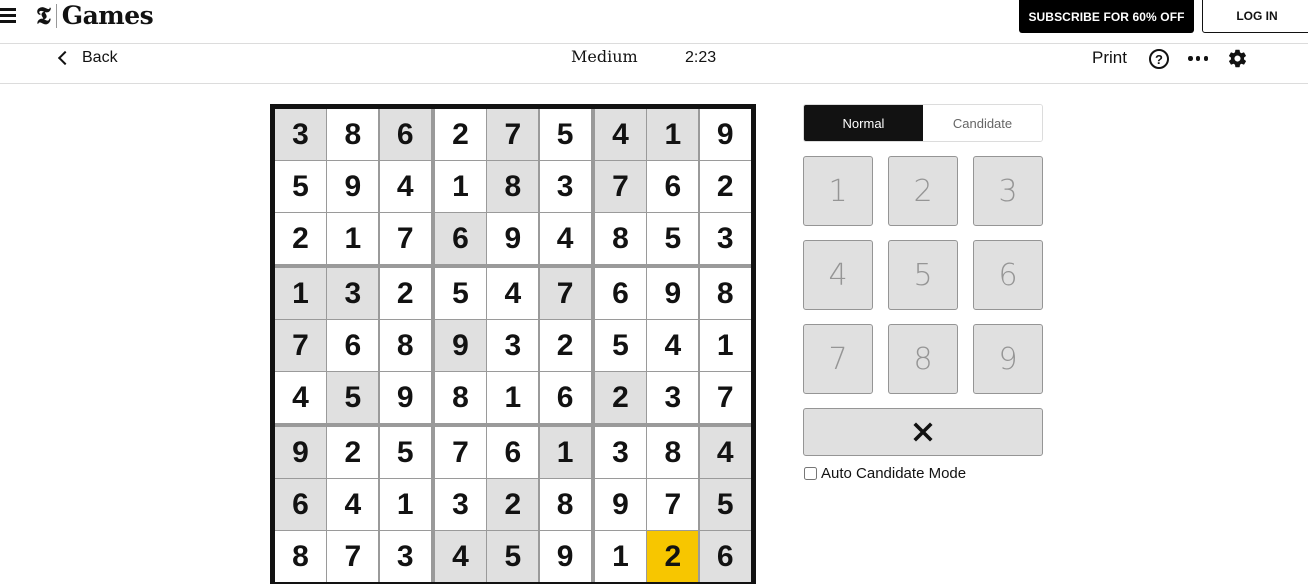 The width and height of the screenshot is (1308, 584). What do you see at coordinates (838, 275) in the screenshot?
I see `number-key-4: 4` at bounding box center [838, 275].